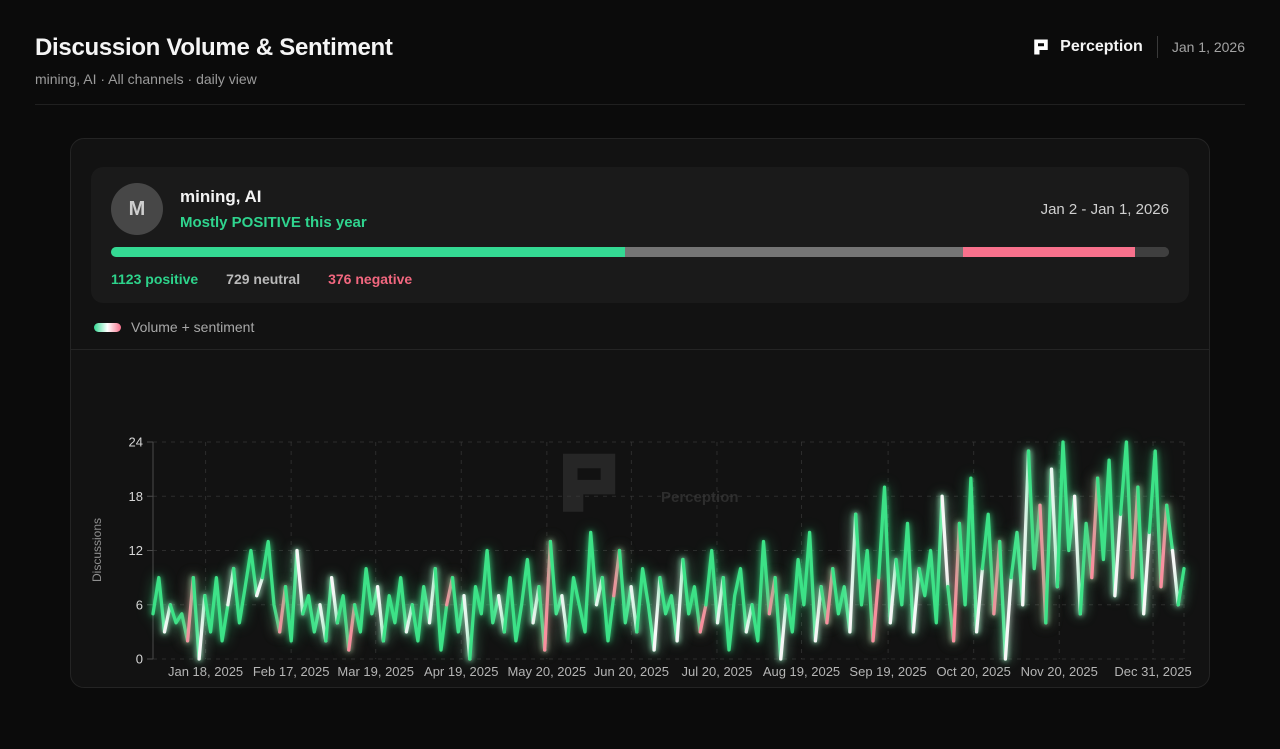  What do you see at coordinates (139, 604) in the screenshot?
I see `y-tick-label: 6` at bounding box center [139, 604].